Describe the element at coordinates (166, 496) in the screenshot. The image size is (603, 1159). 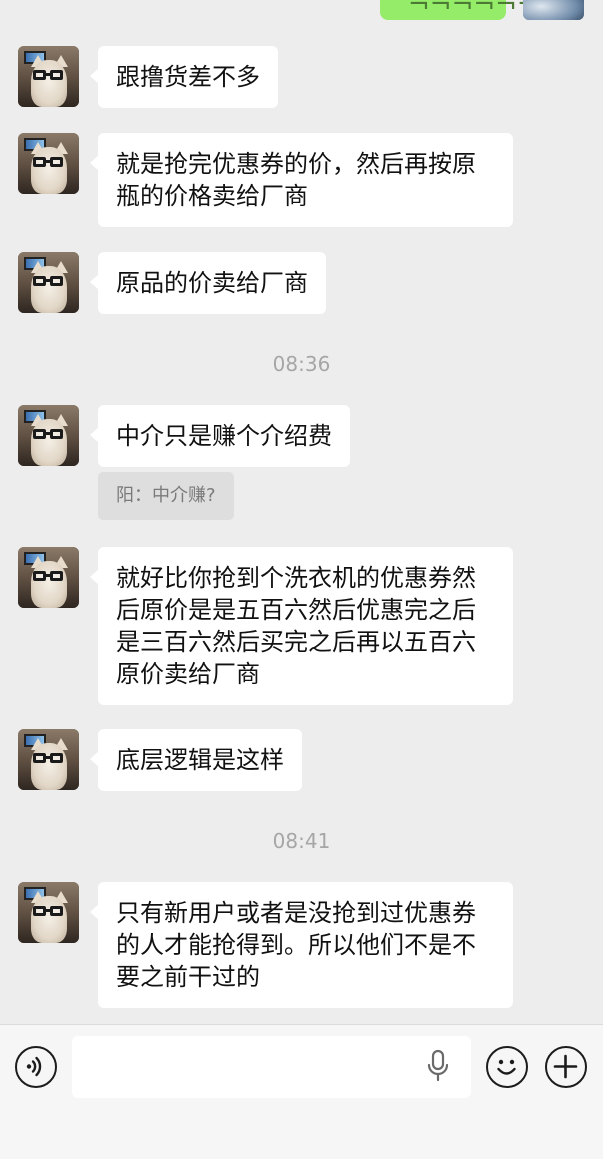
I see `quoted-message: 阳：中介赚?` at that location.